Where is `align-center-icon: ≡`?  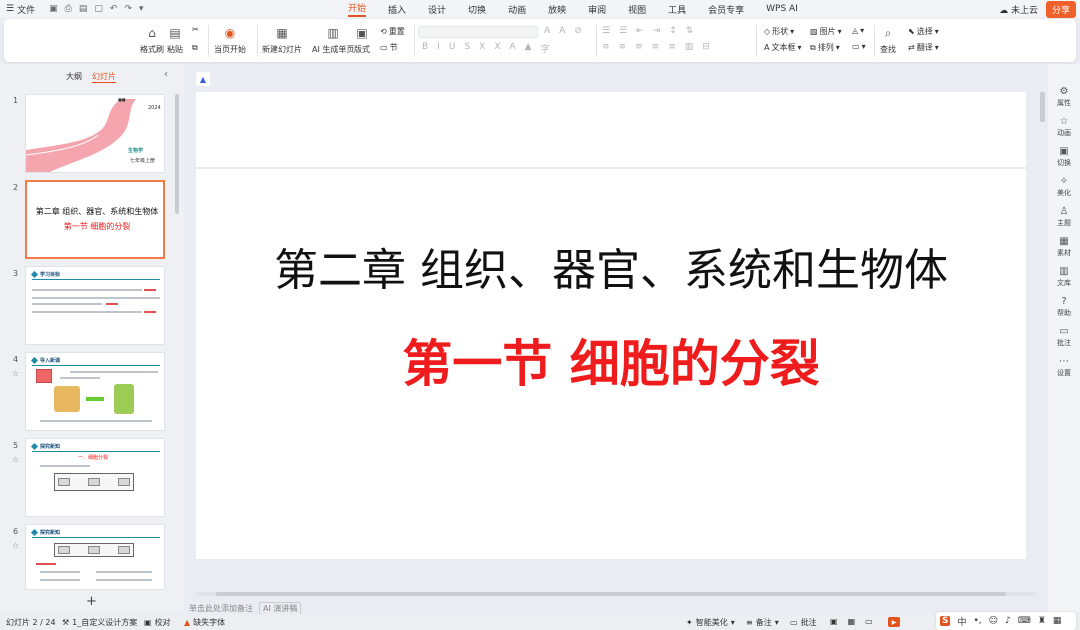
align-center-icon: ≡ is located at coordinates (623, 47).